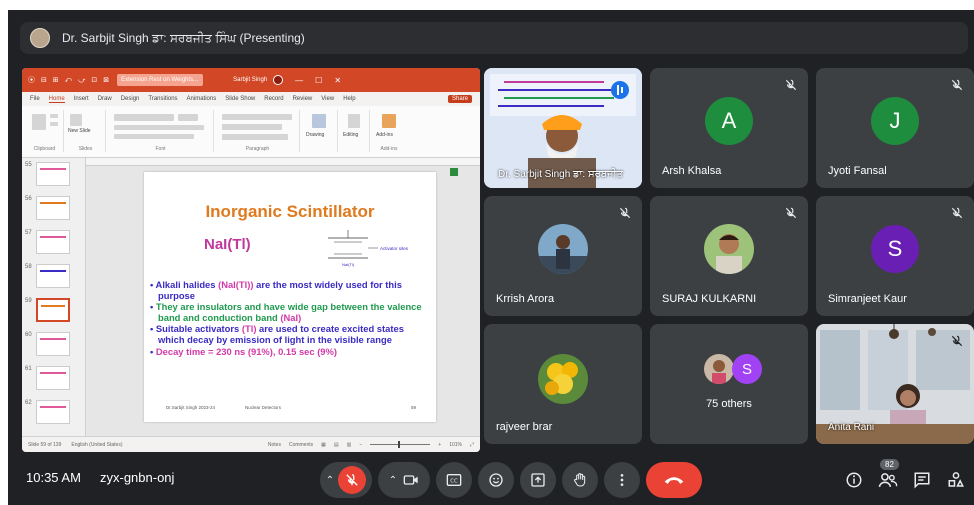 Image resolution: width=974 pixels, height=505 pixels. I want to click on quick-access-toolbar: ⦿ ⊟ ⊞ ⤺ ⤻ ⊡ ⊠, so click(69, 80).